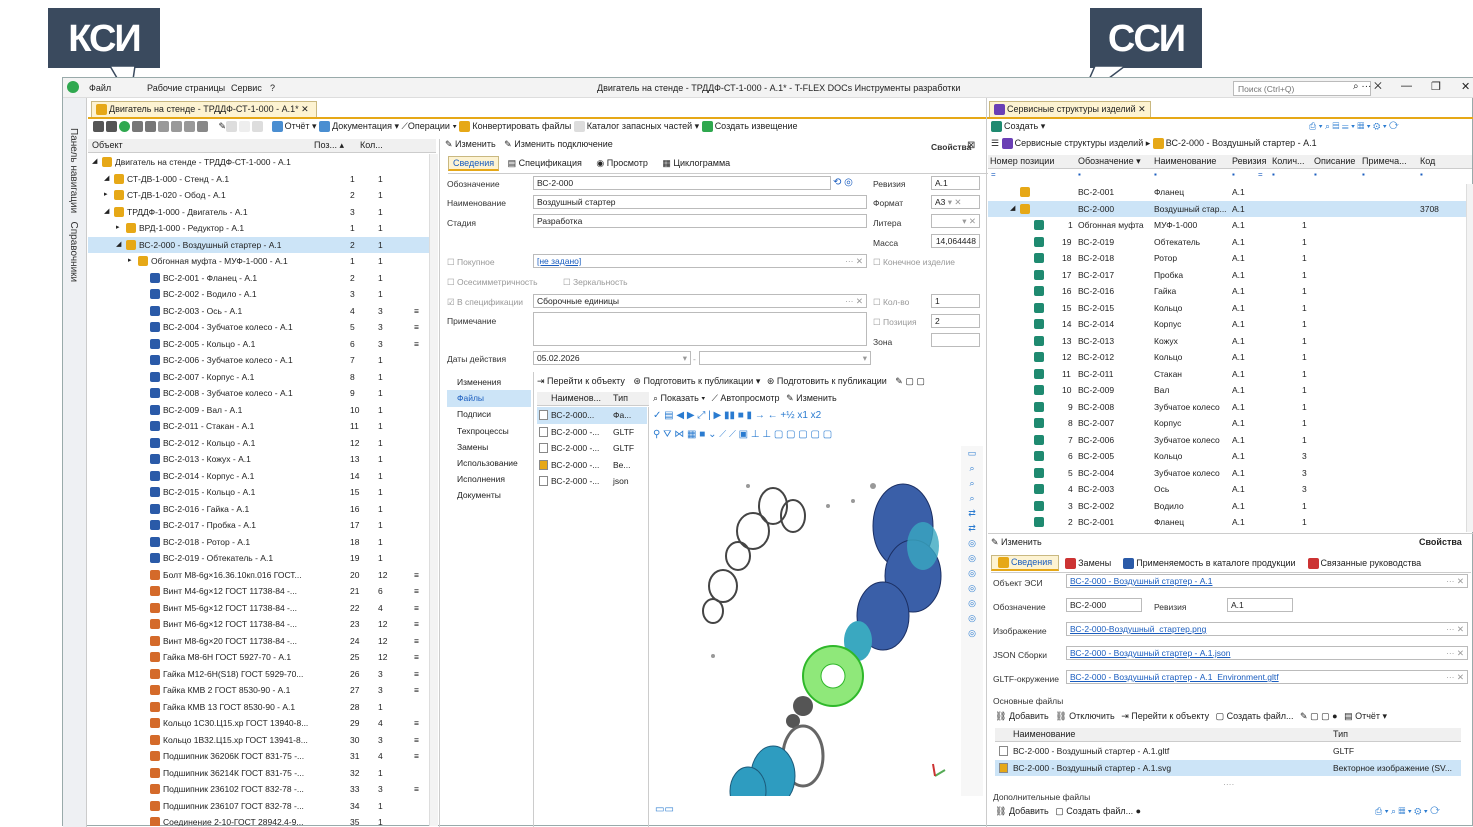 The height and width of the screenshot is (827, 1473). Describe the element at coordinates (258, 344) in the screenshot. I see `tree-row: ВС-2-005 - Кольцо - А.1 6 3 ≡` at that location.